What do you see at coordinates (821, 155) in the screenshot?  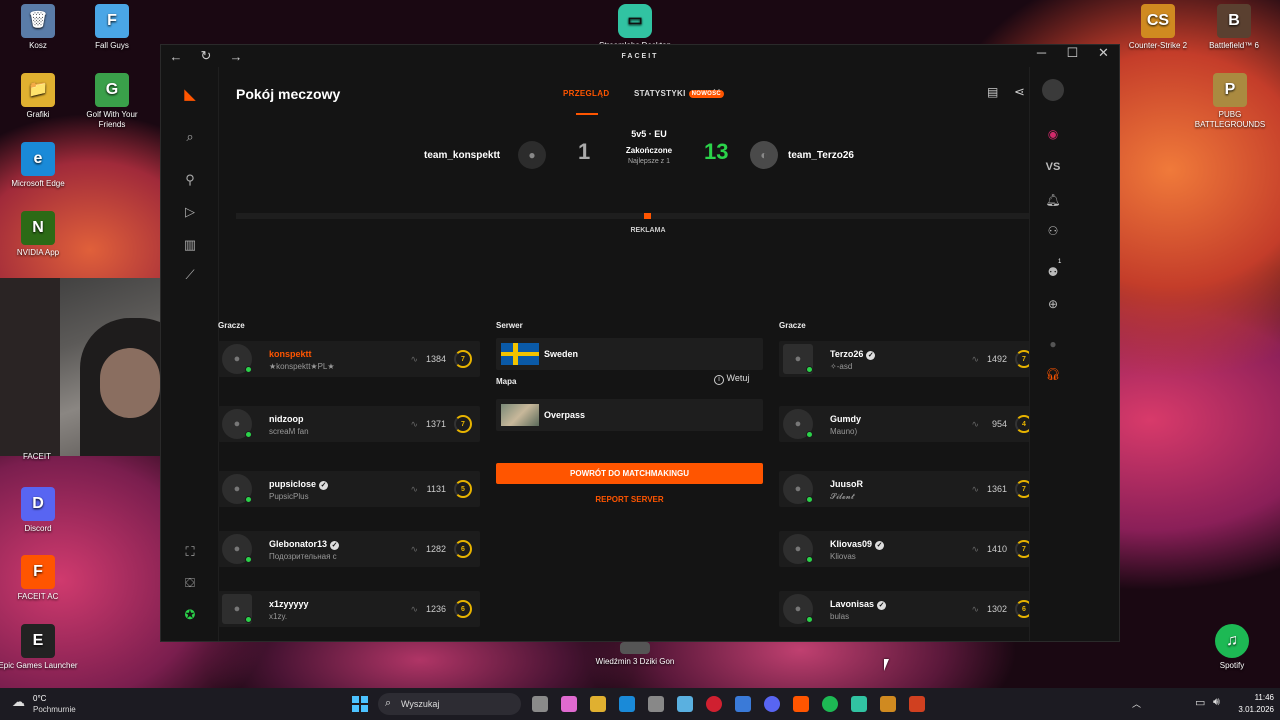 I see `team2-name: team_Terzo26` at bounding box center [821, 155].